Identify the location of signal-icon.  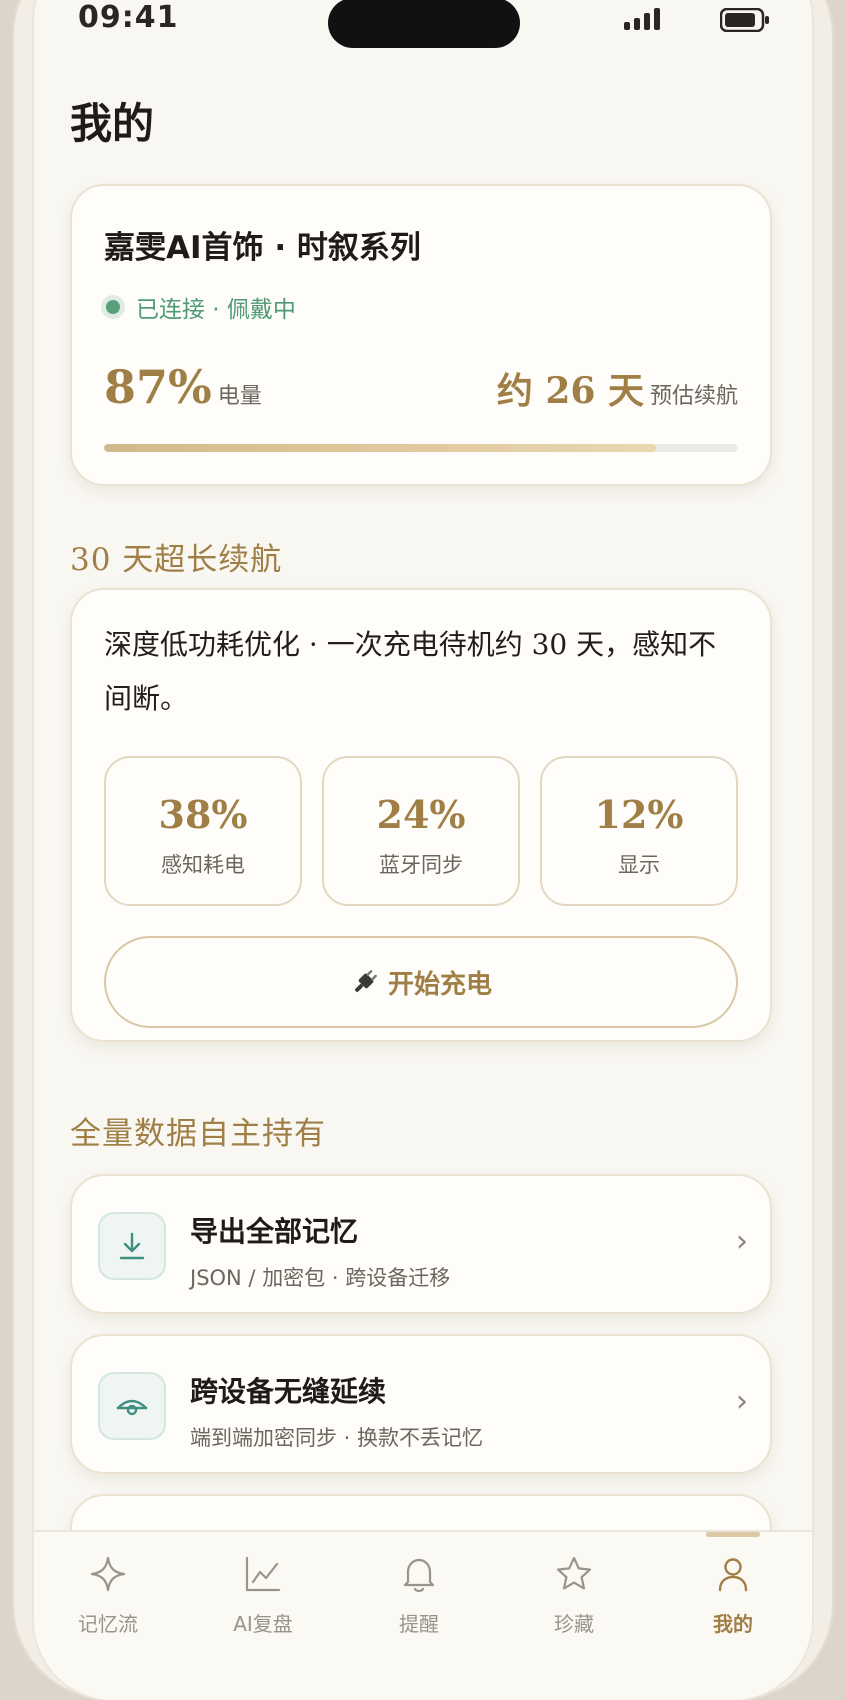
(642, 19).